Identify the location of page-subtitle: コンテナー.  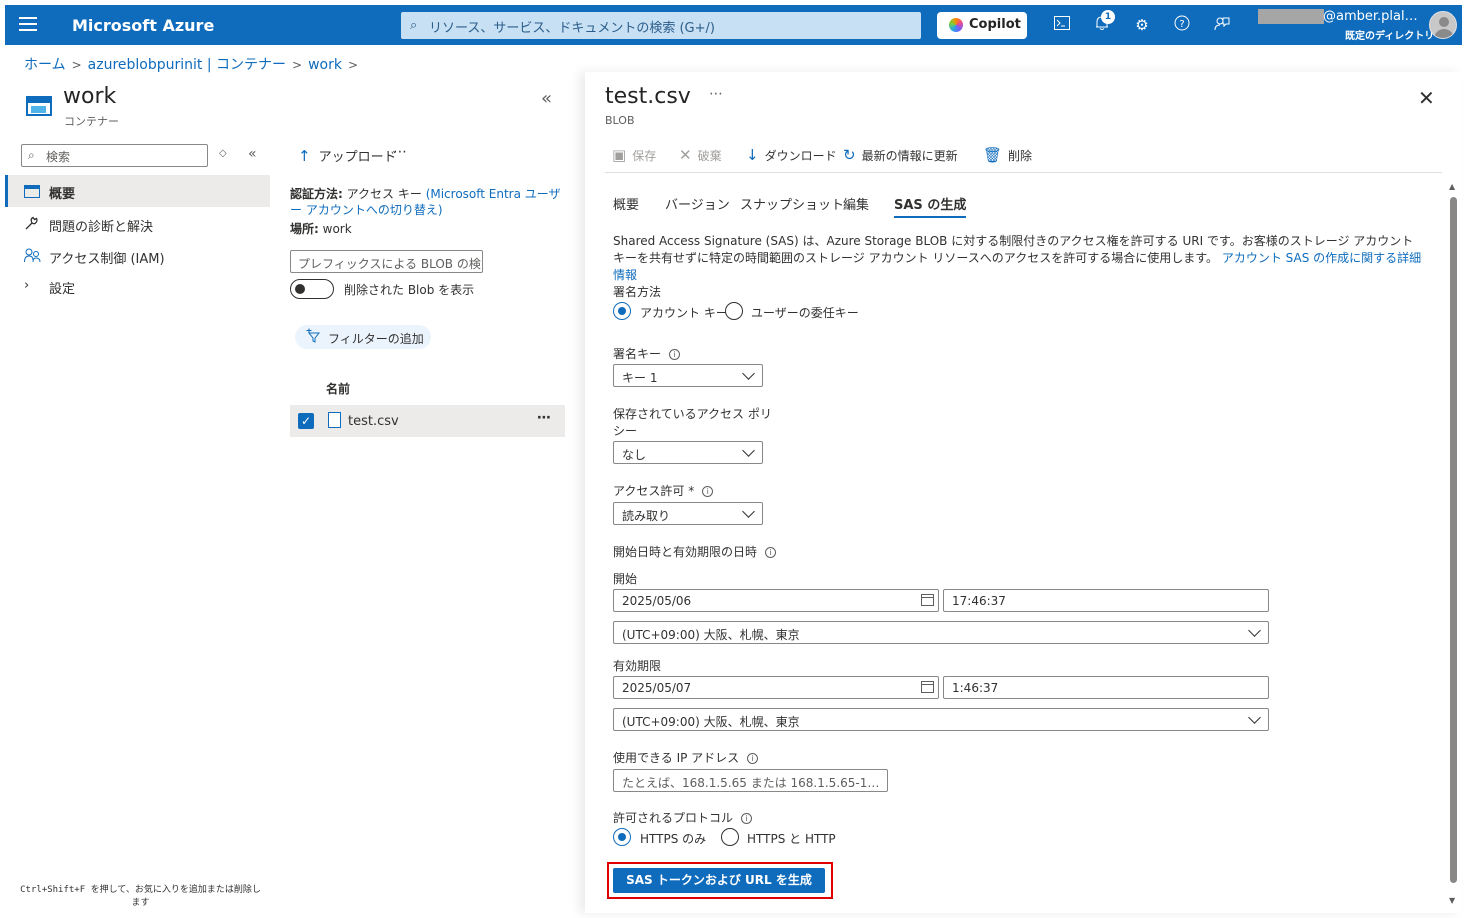
(91, 121).